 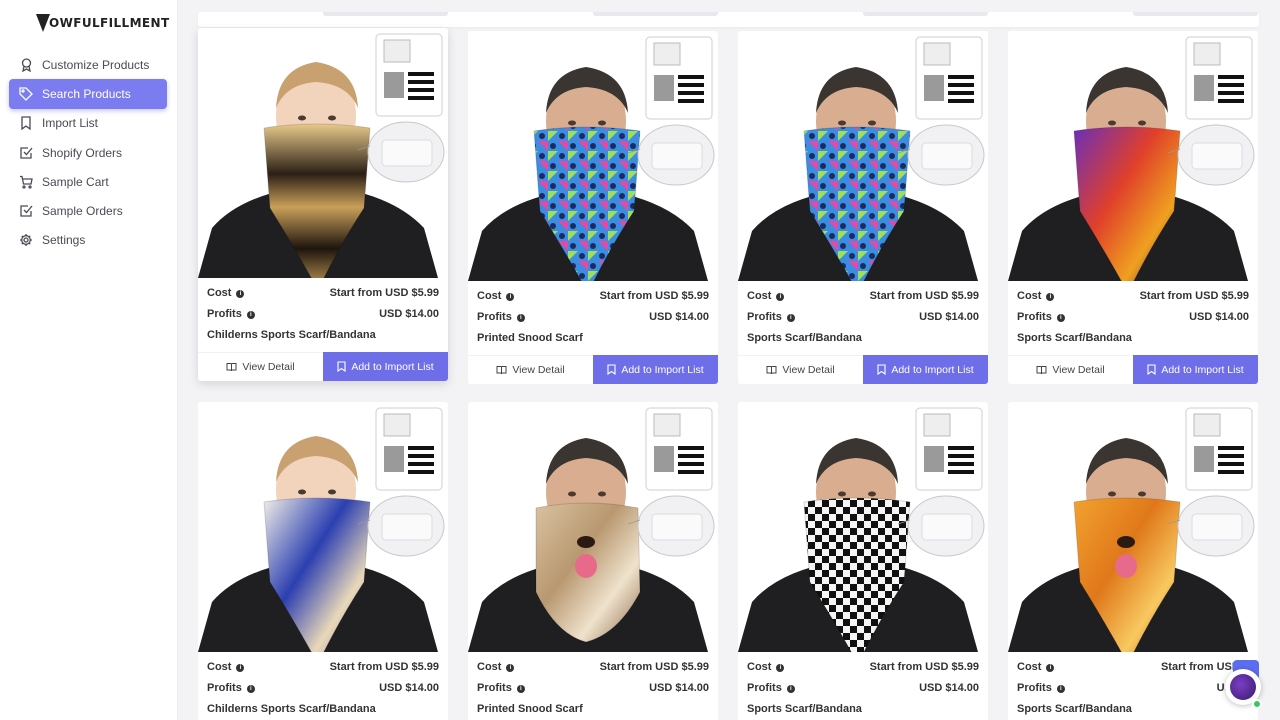 I want to click on logo-w-mark, so click(x=43, y=23).